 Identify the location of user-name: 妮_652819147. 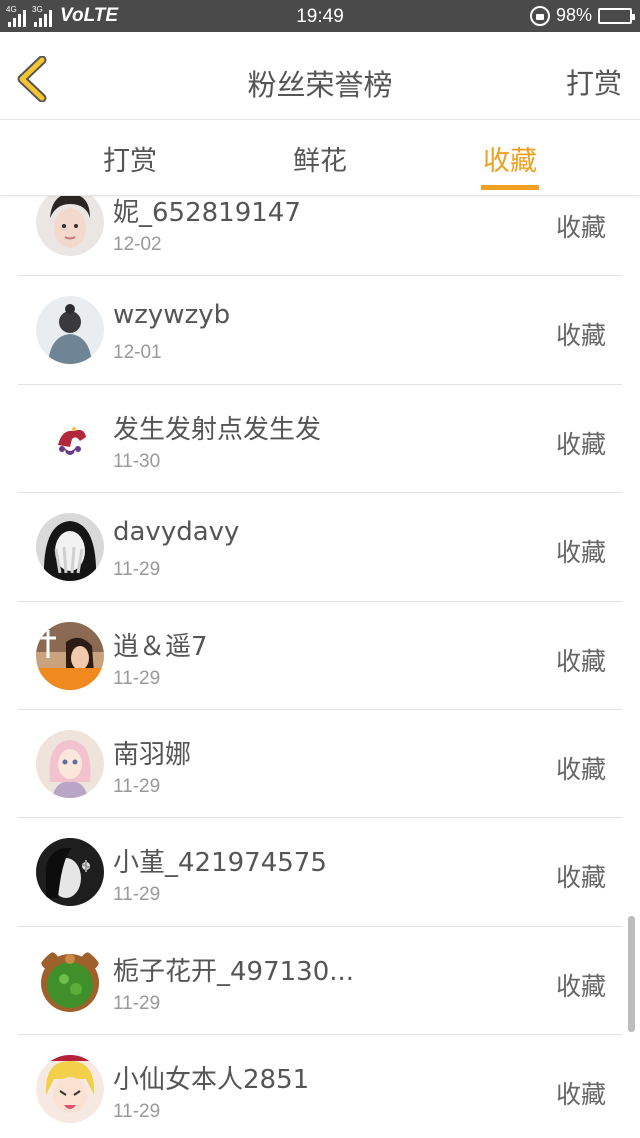
(207, 213).